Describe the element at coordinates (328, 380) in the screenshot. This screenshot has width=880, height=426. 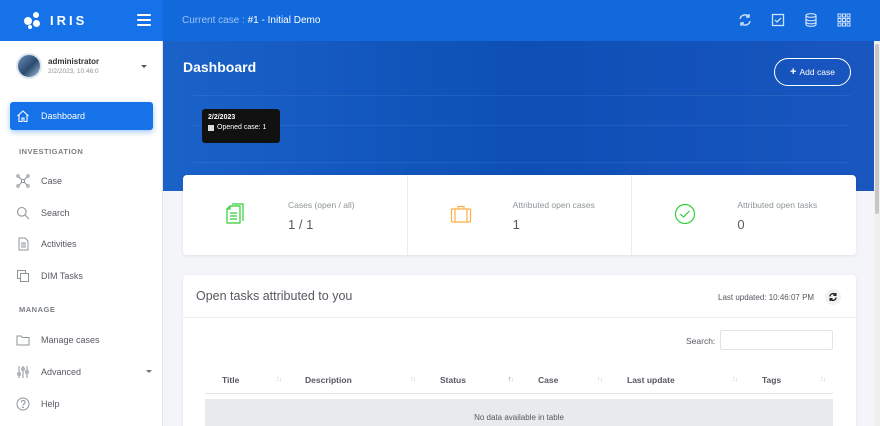
I see `column-header-description: Description` at that location.